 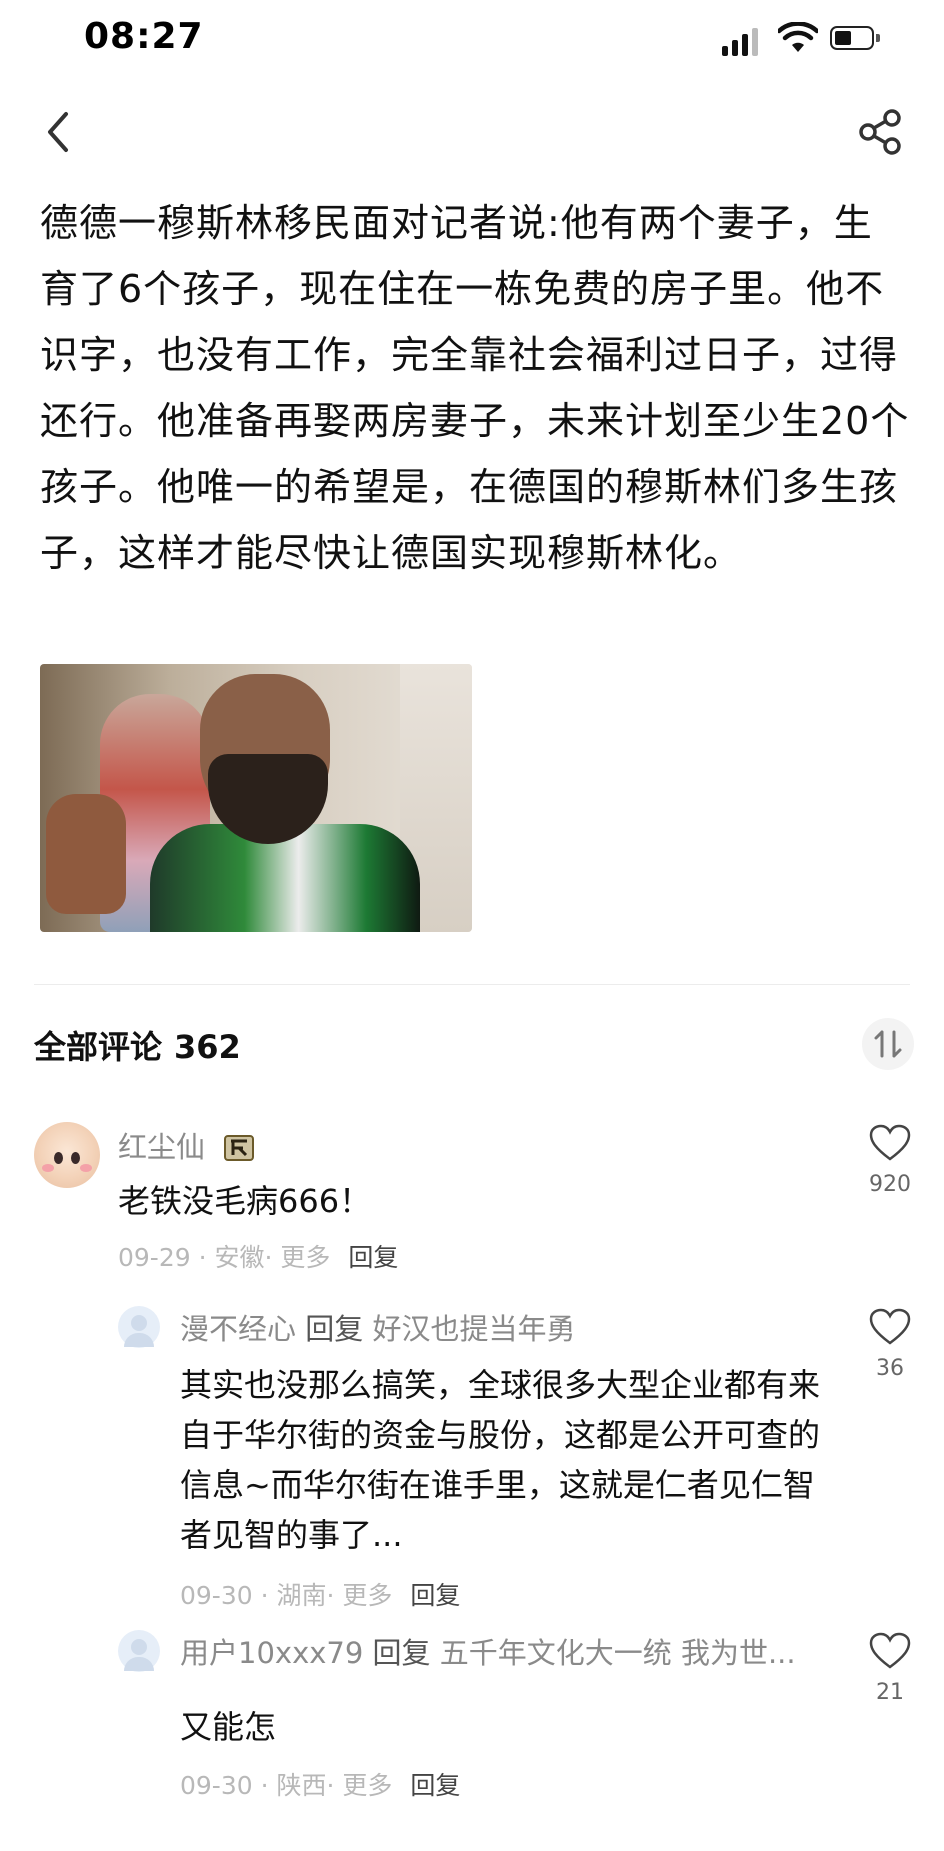 What do you see at coordinates (472, 984) in the screenshot?
I see `content-divider` at bounding box center [472, 984].